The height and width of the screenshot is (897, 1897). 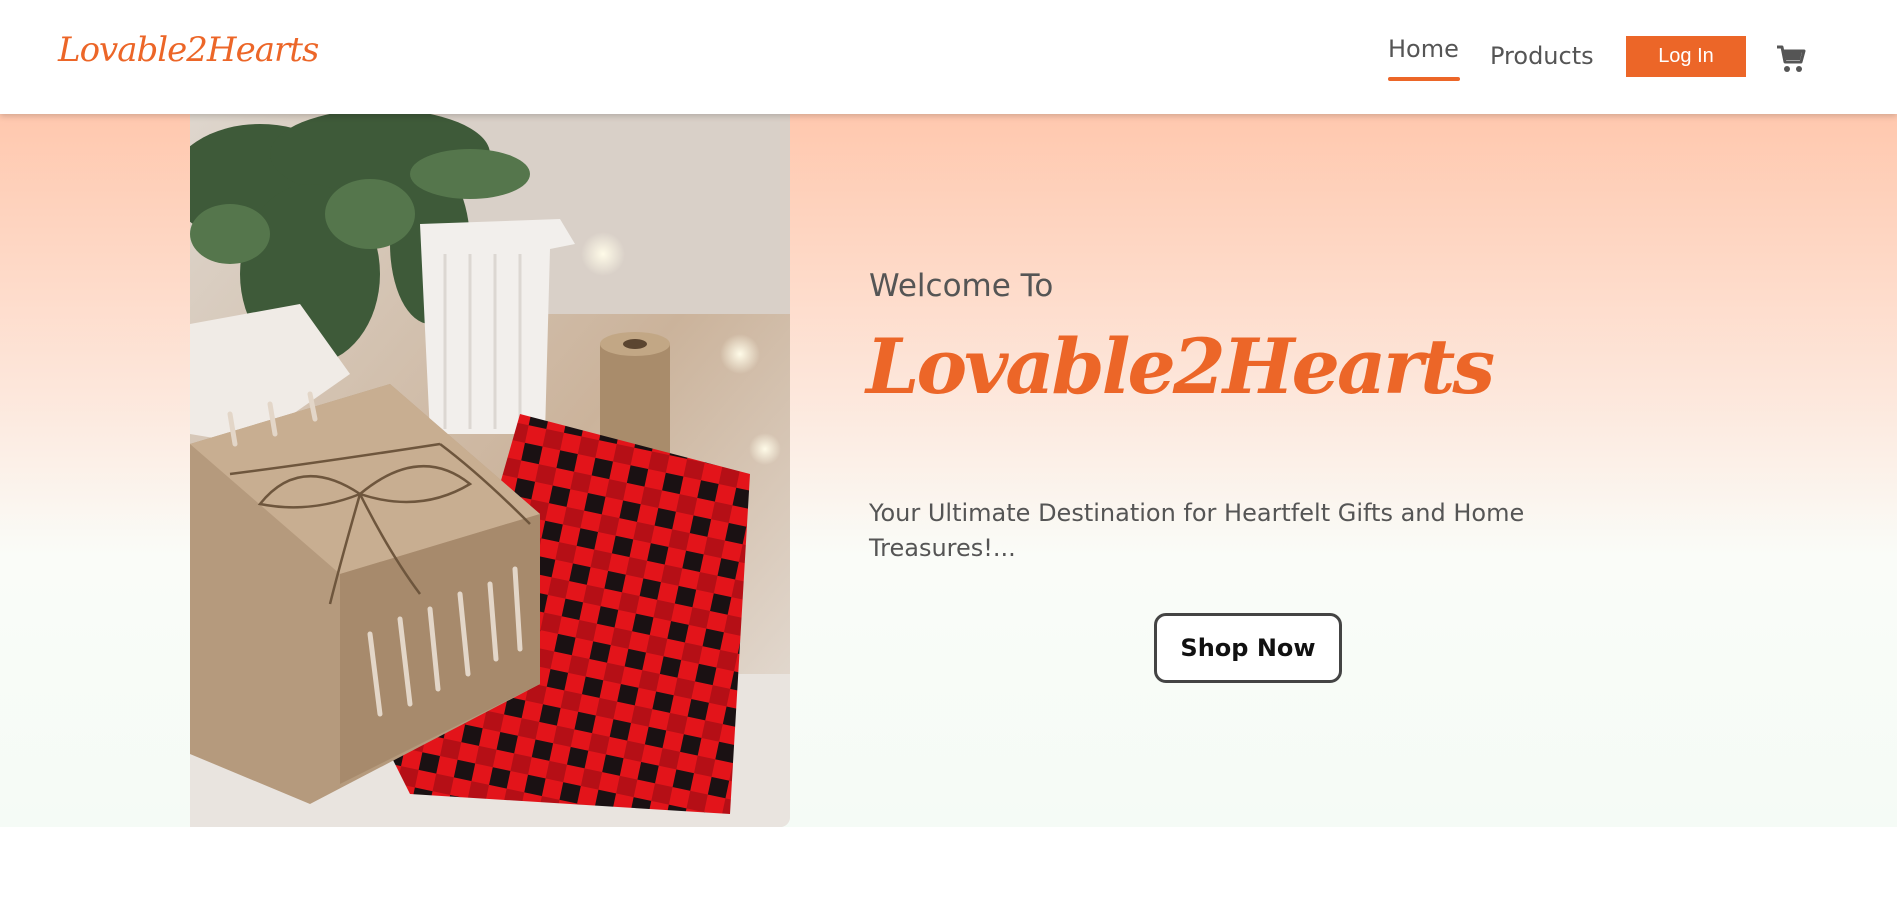 I want to click on shopping-cart-icon, so click(x=1791, y=59).